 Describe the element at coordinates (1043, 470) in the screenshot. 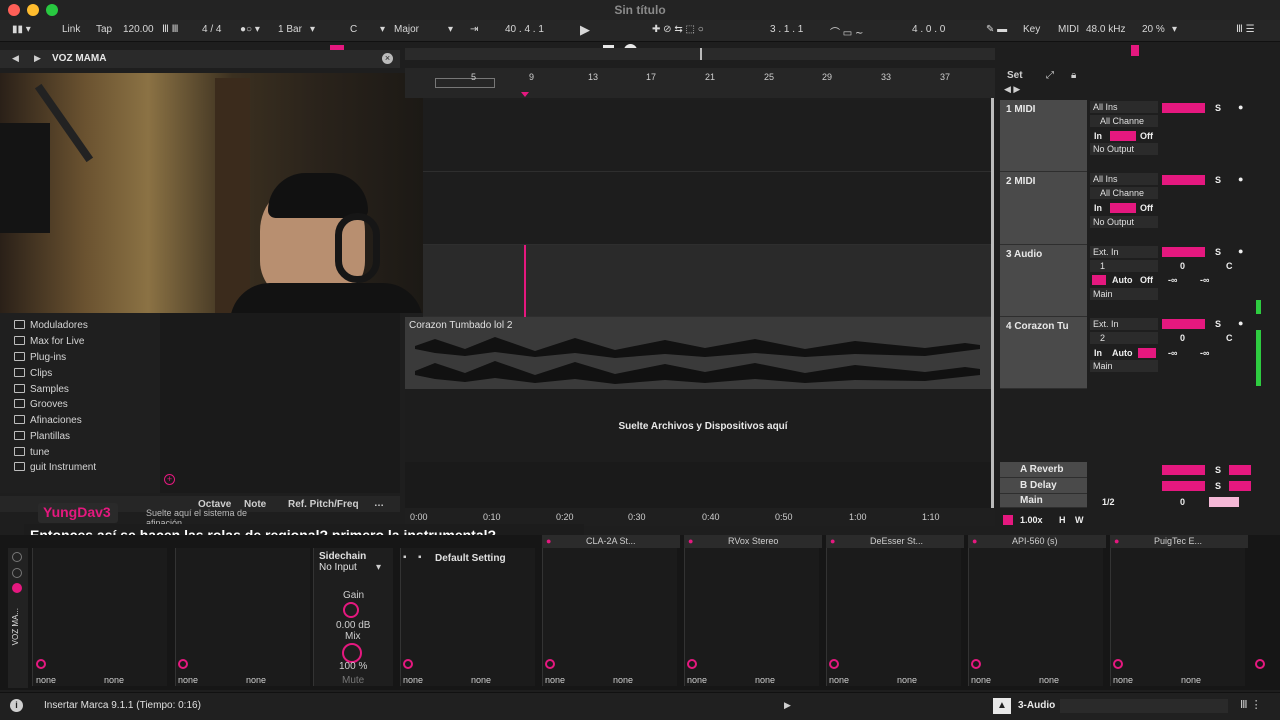

I see `return-header-a: A Reverb` at that location.